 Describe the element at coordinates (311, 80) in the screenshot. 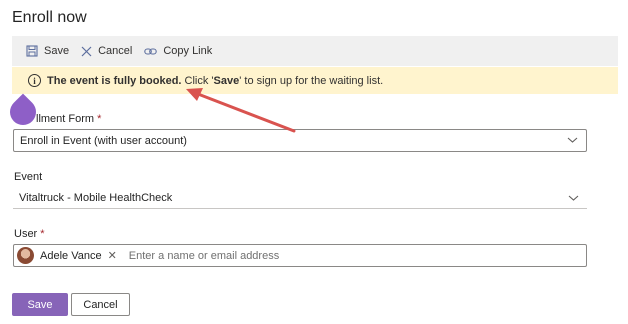

I see `banner-text-after: ' to sign up for the waiting list.` at that location.